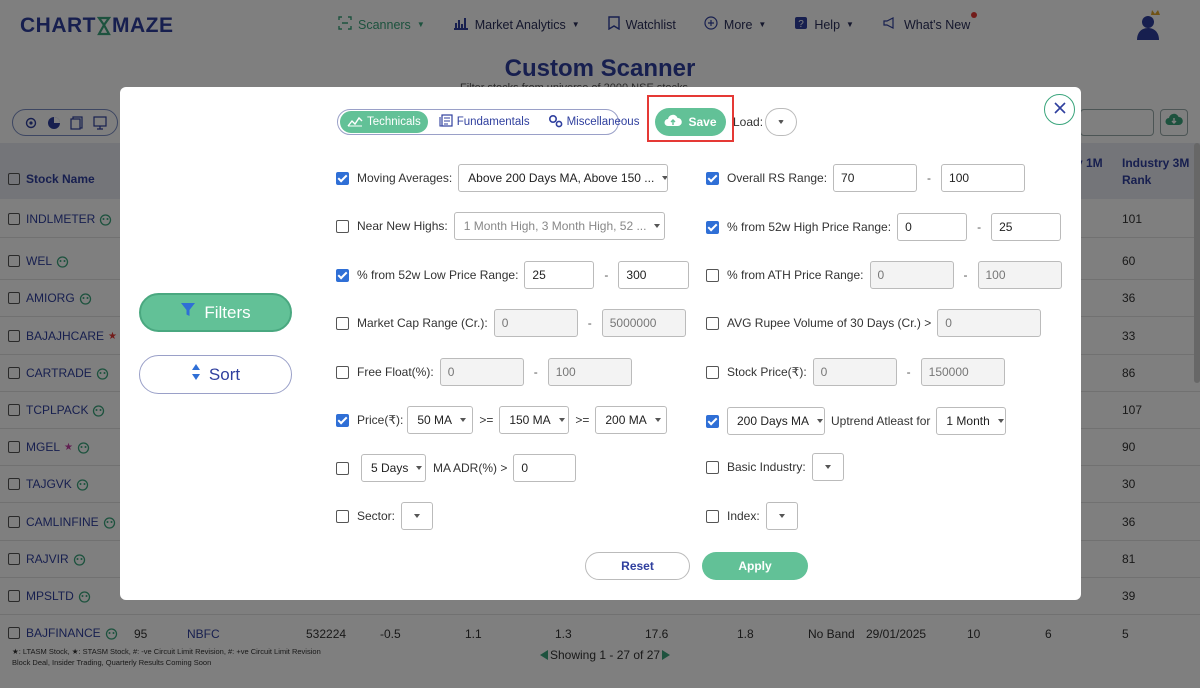  What do you see at coordinates (342, 420) in the screenshot?
I see `price-ma-checkbox` at bounding box center [342, 420].